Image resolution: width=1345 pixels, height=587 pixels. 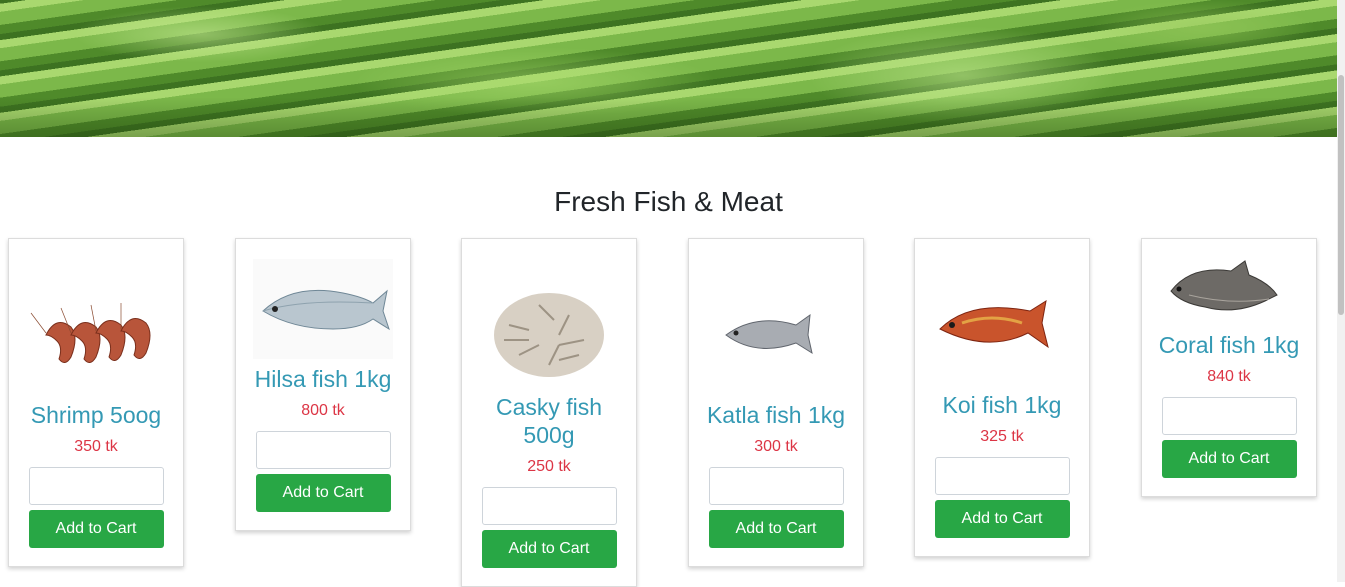 I want to click on product-price: 840 tk, so click(x=1229, y=376).